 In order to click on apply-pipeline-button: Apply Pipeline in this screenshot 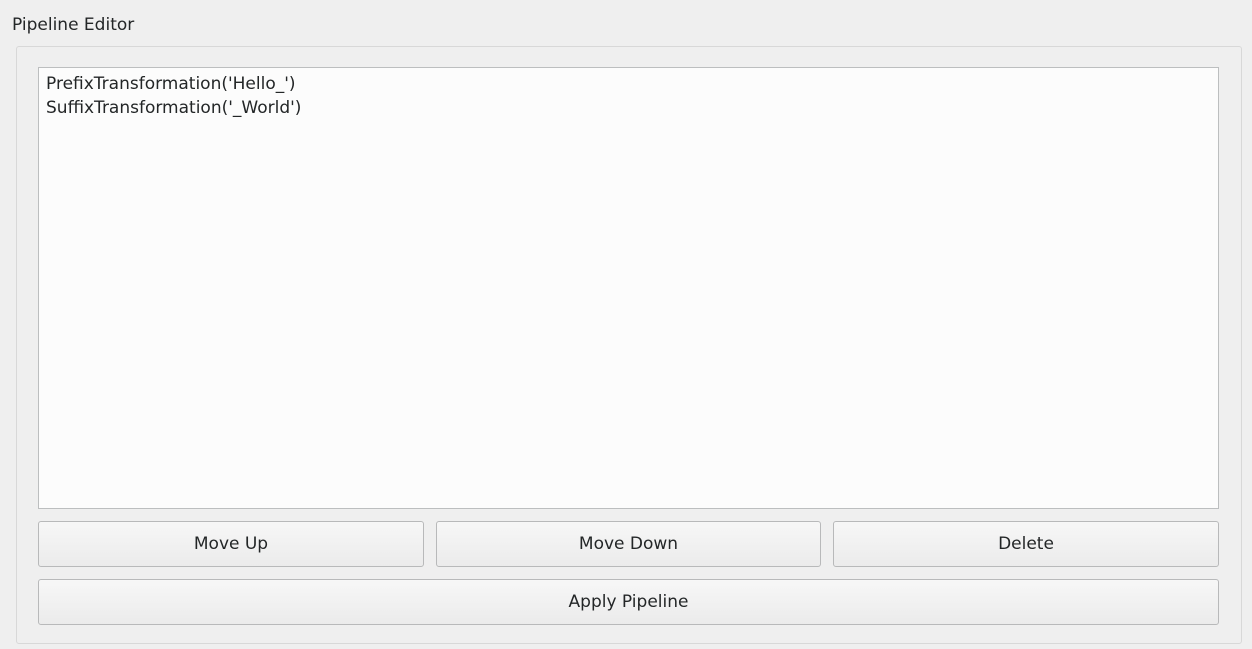, I will do `click(628, 602)`.